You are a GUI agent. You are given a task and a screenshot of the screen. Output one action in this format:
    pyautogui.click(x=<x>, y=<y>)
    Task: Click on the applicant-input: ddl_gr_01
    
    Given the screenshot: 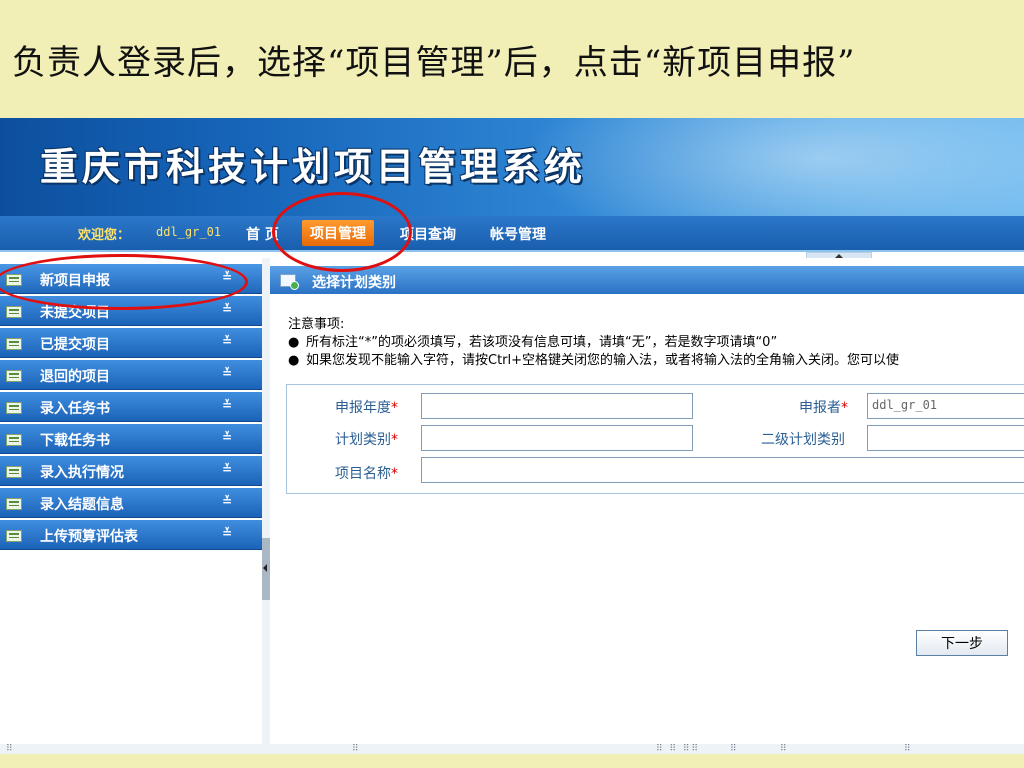 What is the action you would take?
    pyautogui.click(x=945, y=406)
    